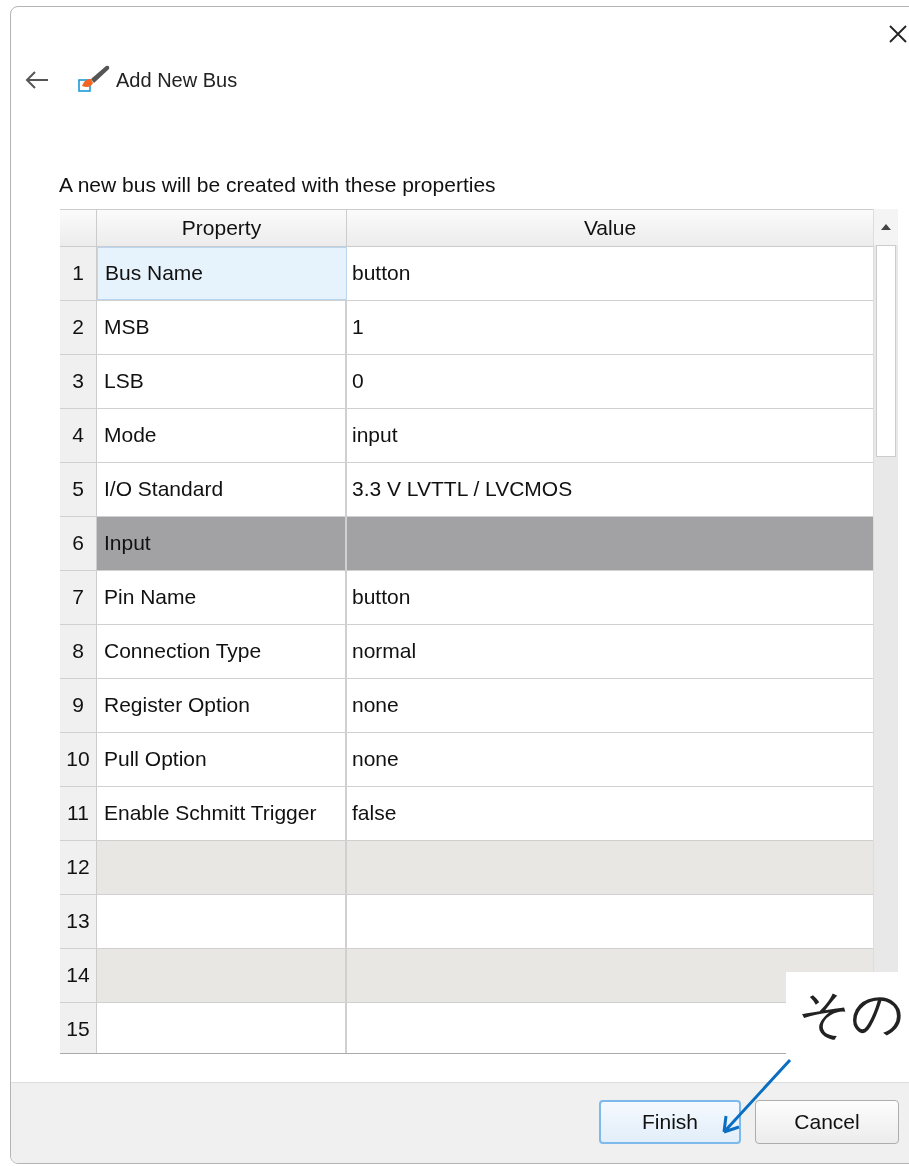  I want to click on row-number: 14, so click(78, 975).